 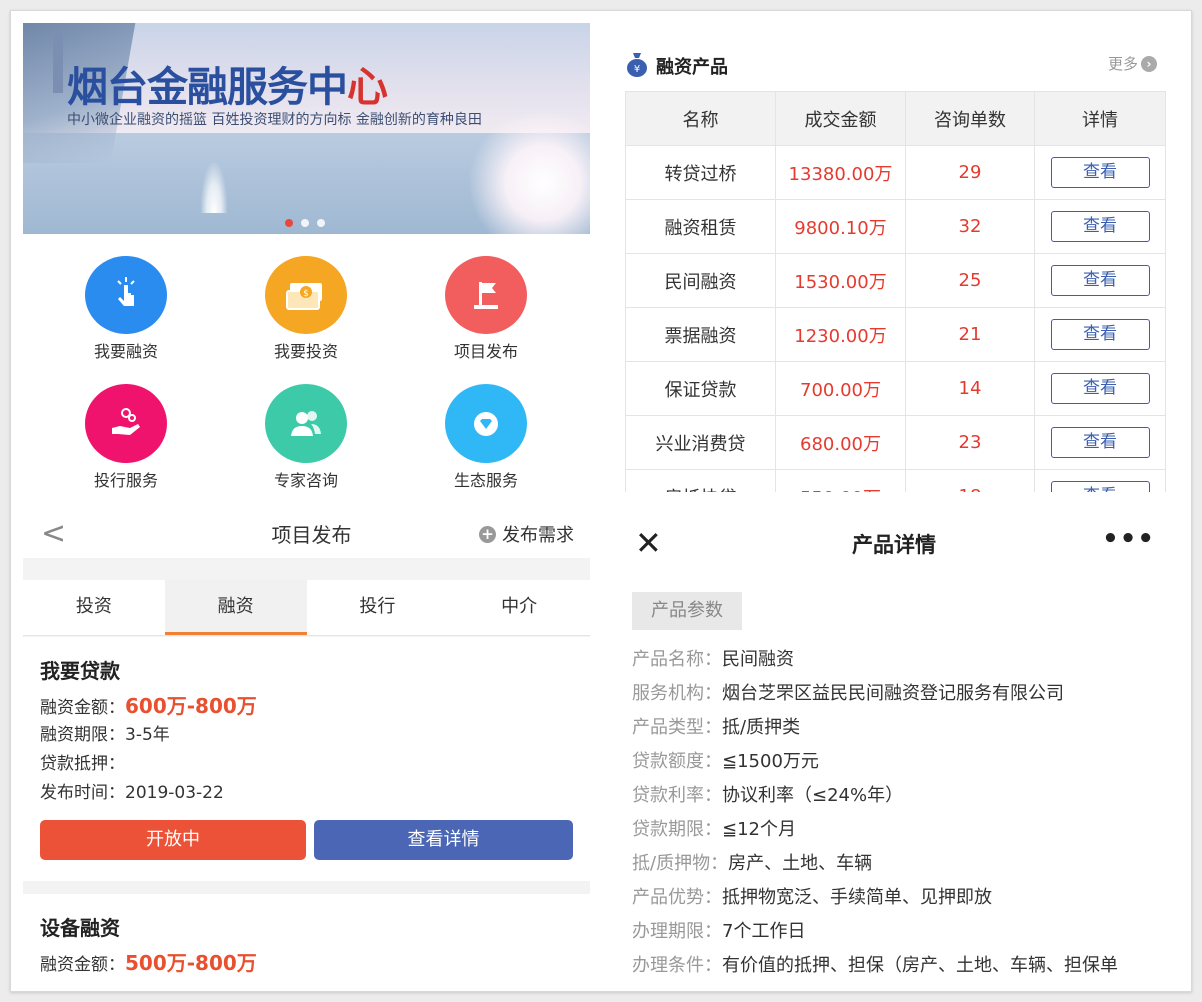 What do you see at coordinates (895, 442) in the screenshot?
I see `table-row: 兴业消费贷 680.00万 23 查看` at bounding box center [895, 442].